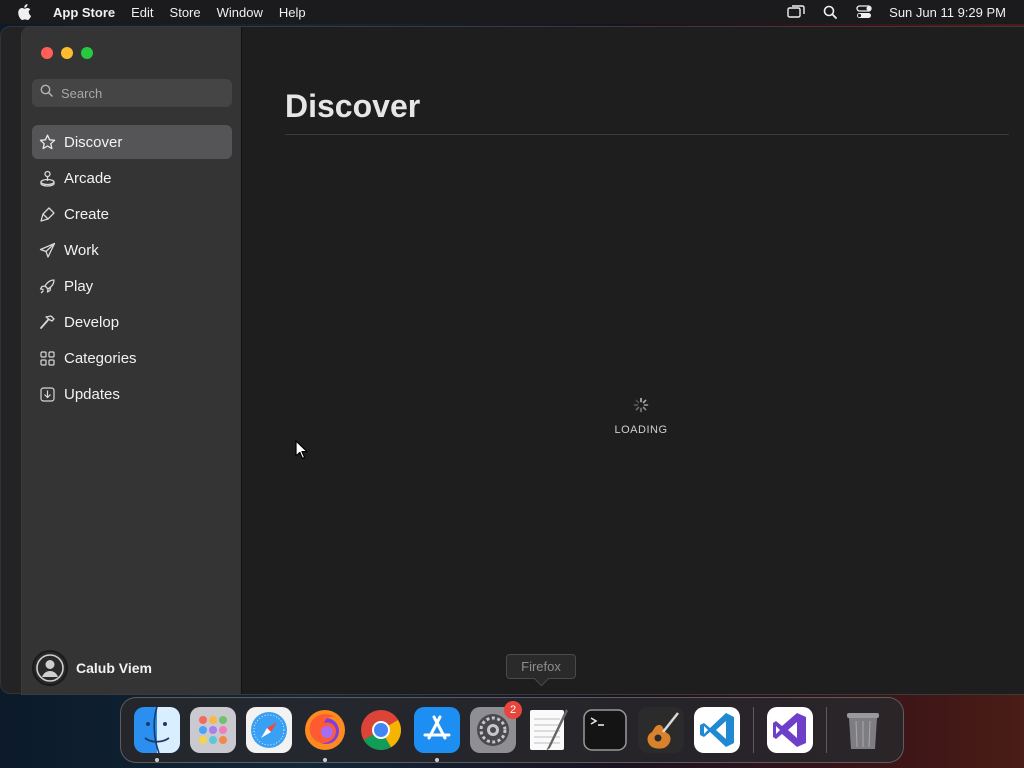  I want to click on launchpad-icon, so click(213, 730).